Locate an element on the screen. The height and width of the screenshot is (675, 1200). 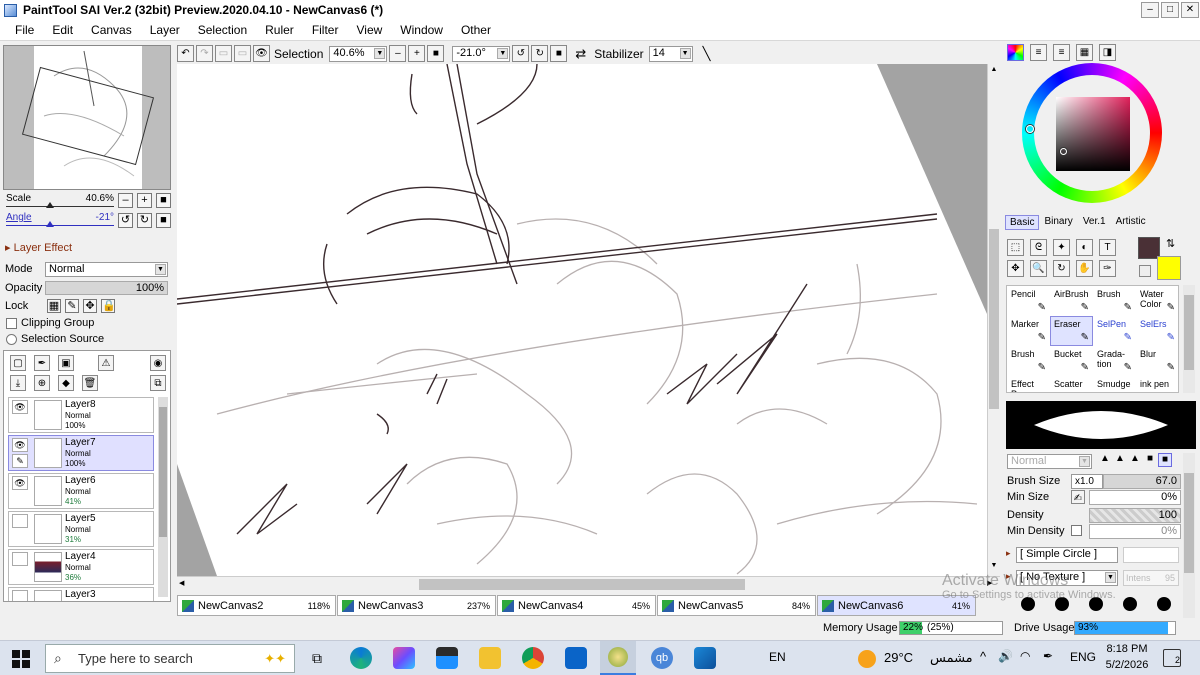
tool-13: Scatter✎ is located at coordinates (1071, 384).